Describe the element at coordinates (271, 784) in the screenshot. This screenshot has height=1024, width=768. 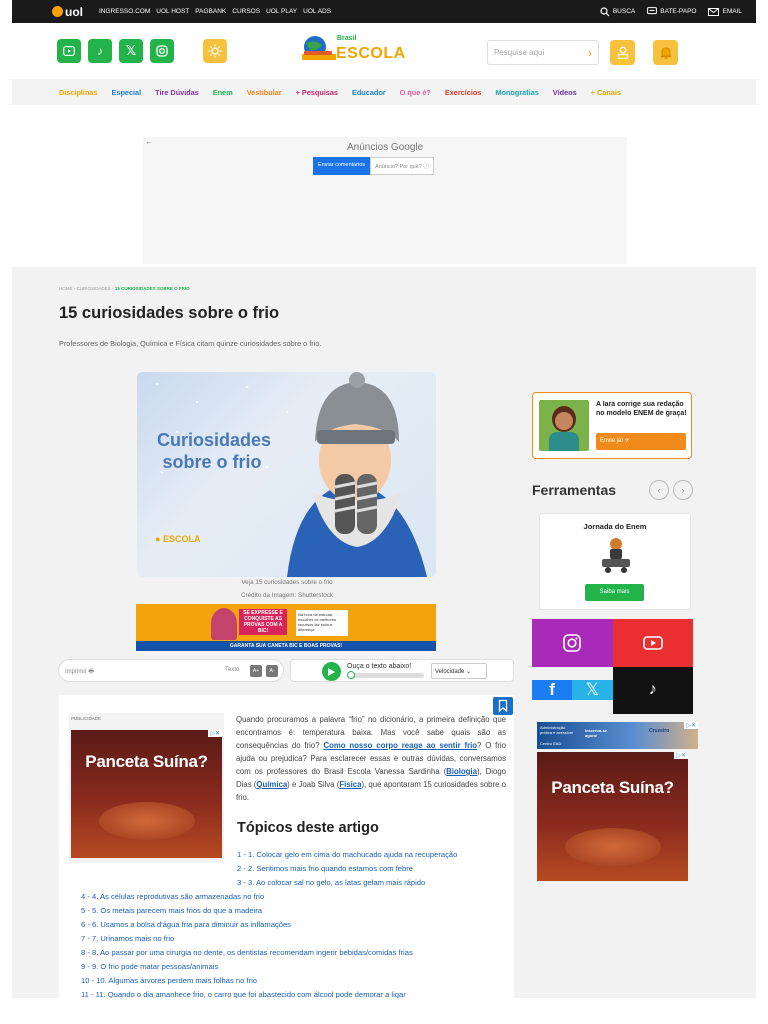
I see `link-quimica: Química` at that location.